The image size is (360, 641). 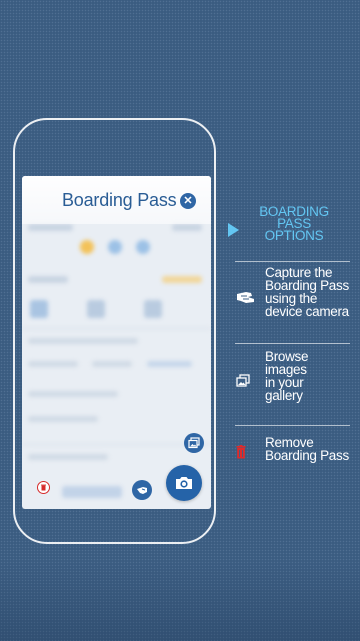 What do you see at coordinates (294, 235) in the screenshot?
I see `options-title-line: OPTIONS` at bounding box center [294, 235].